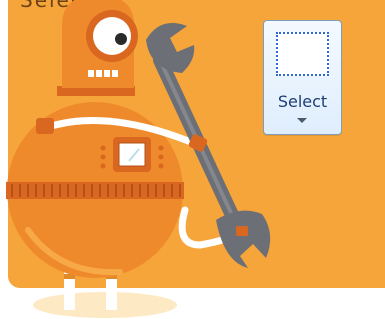 The width and height of the screenshot is (385, 319). I want to click on select-button-label: Select, so click(302, 101).